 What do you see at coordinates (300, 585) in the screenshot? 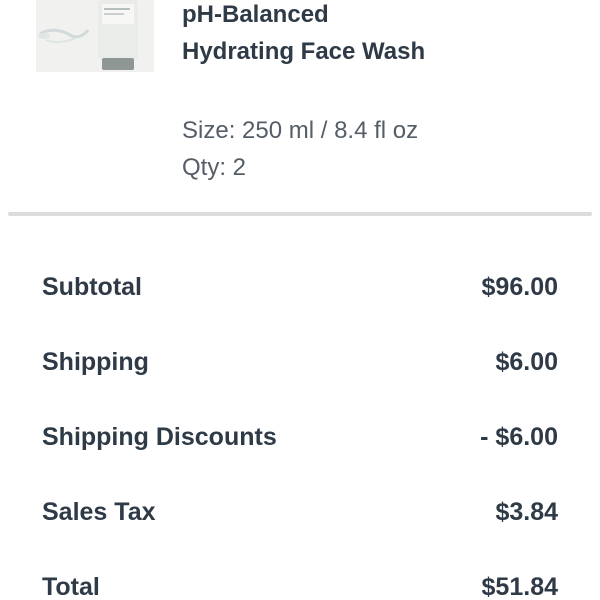
I see `summary-row-total: Total $51.84` at bounding box center [300, 585].